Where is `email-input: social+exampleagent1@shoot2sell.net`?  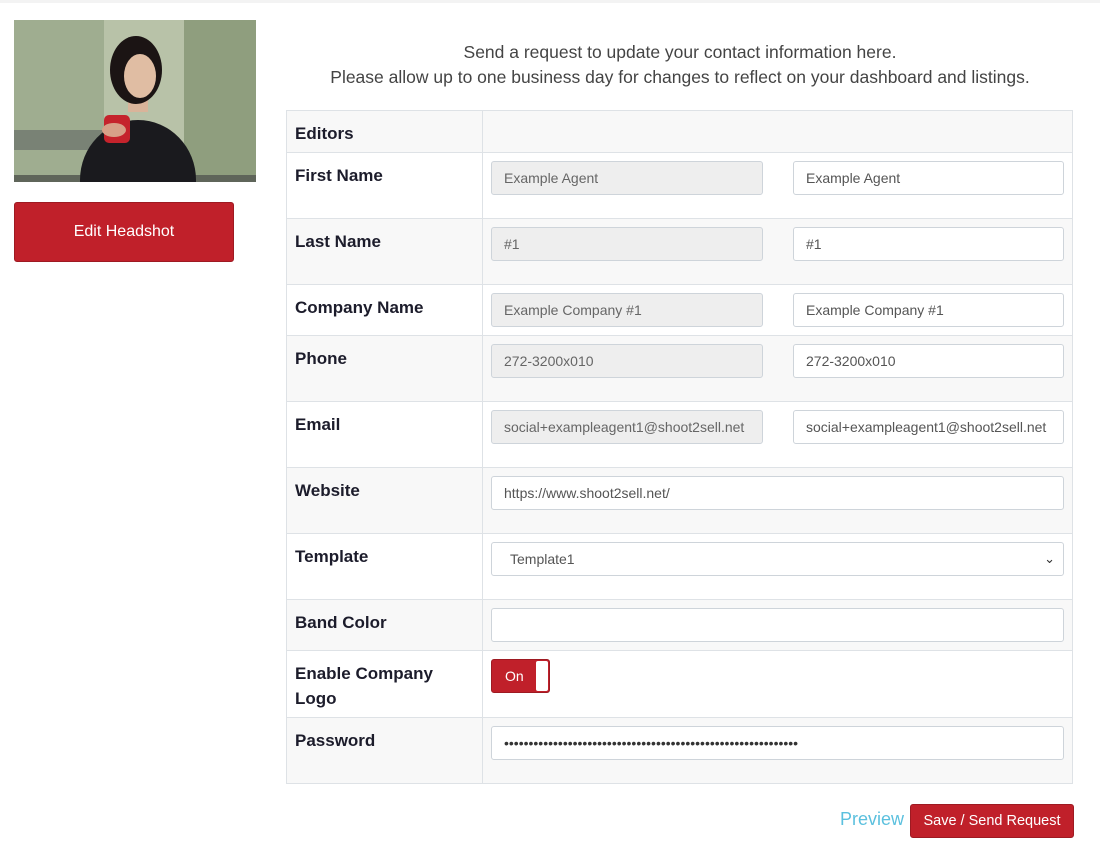
email-input: social+exampleagent1@shoot2sell.net is located at coordinates (928, 427).